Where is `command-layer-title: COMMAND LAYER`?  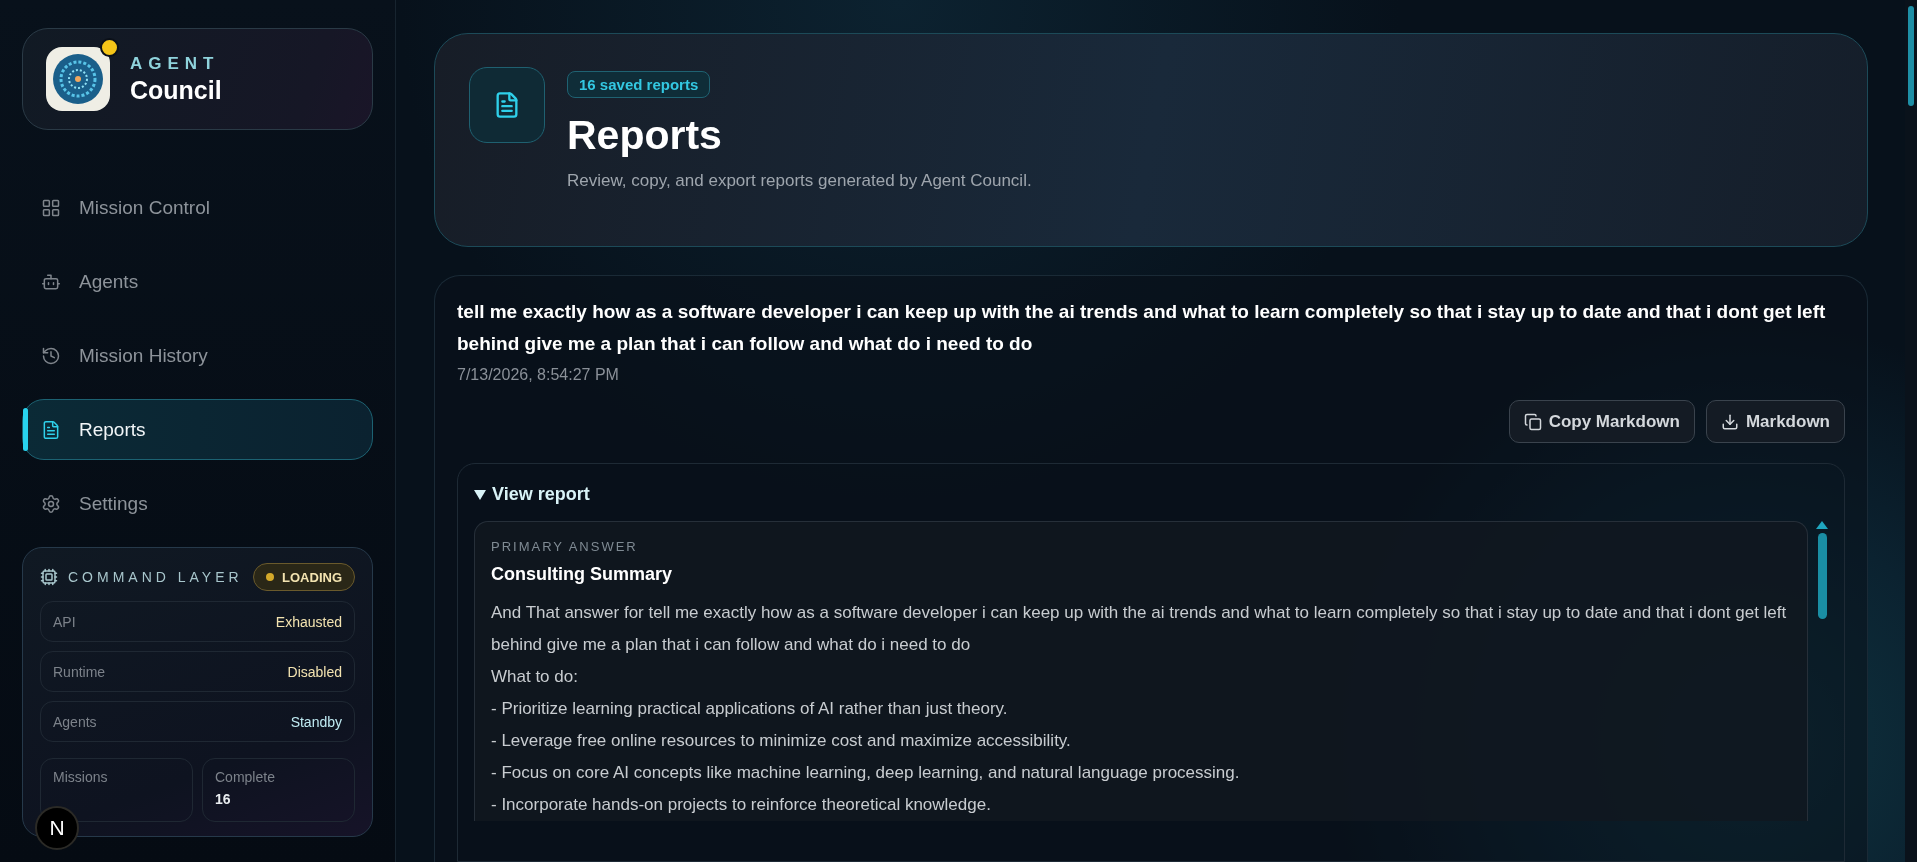
command-layer-title: COMMAND LAYER is located at coordinates (155, 577).